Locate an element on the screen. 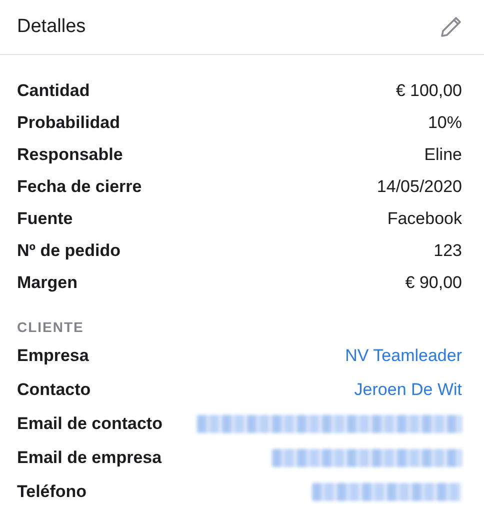  panel-title: Detalles is located at coordinates (51, 27).